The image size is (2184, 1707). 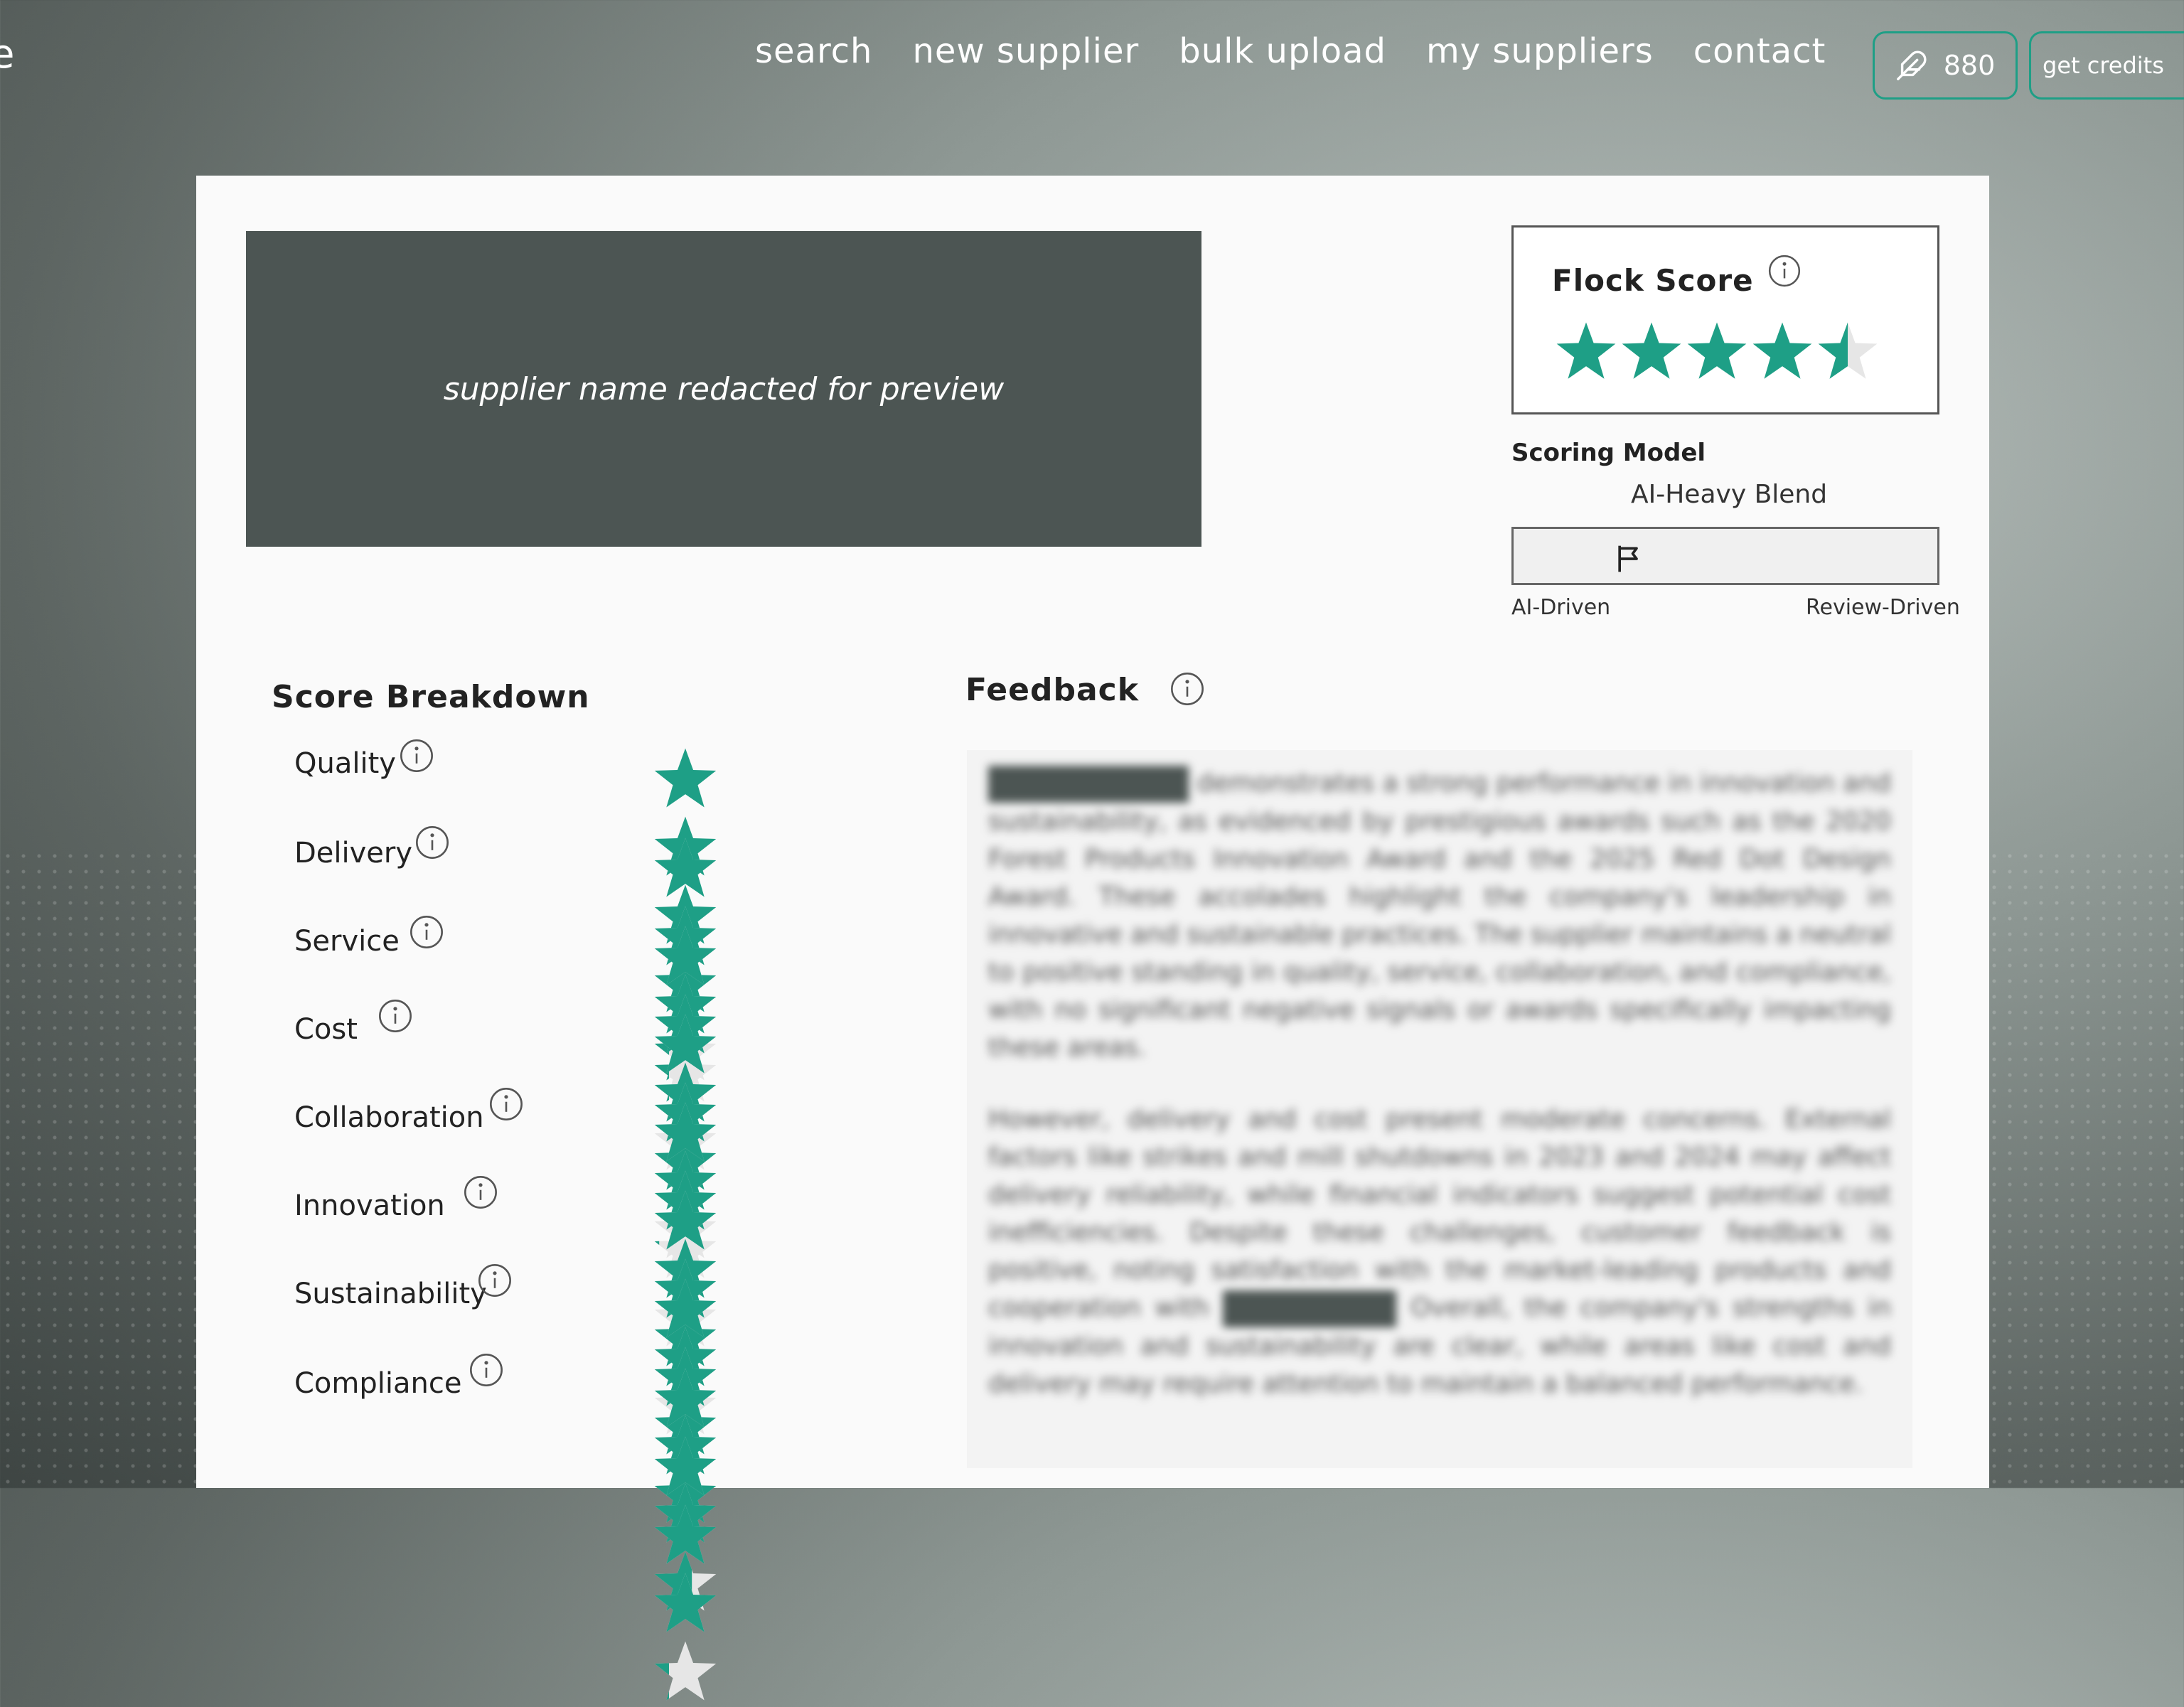 I want to click on nav-new-supplier: new supplier, so click(x=1025, y=51).